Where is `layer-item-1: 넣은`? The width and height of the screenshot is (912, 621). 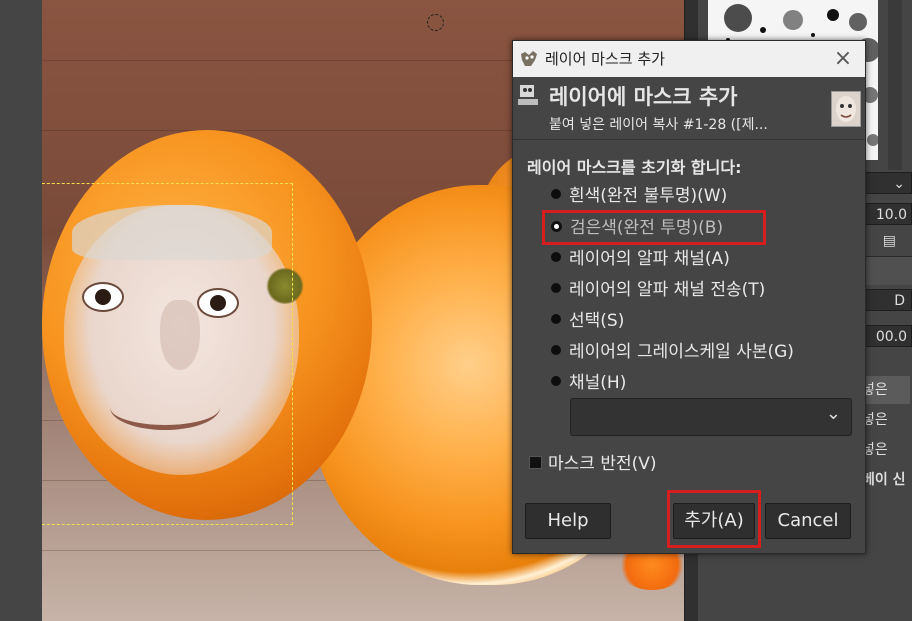 layer-item-1: 넣은 is located at coordinates (886, 390).